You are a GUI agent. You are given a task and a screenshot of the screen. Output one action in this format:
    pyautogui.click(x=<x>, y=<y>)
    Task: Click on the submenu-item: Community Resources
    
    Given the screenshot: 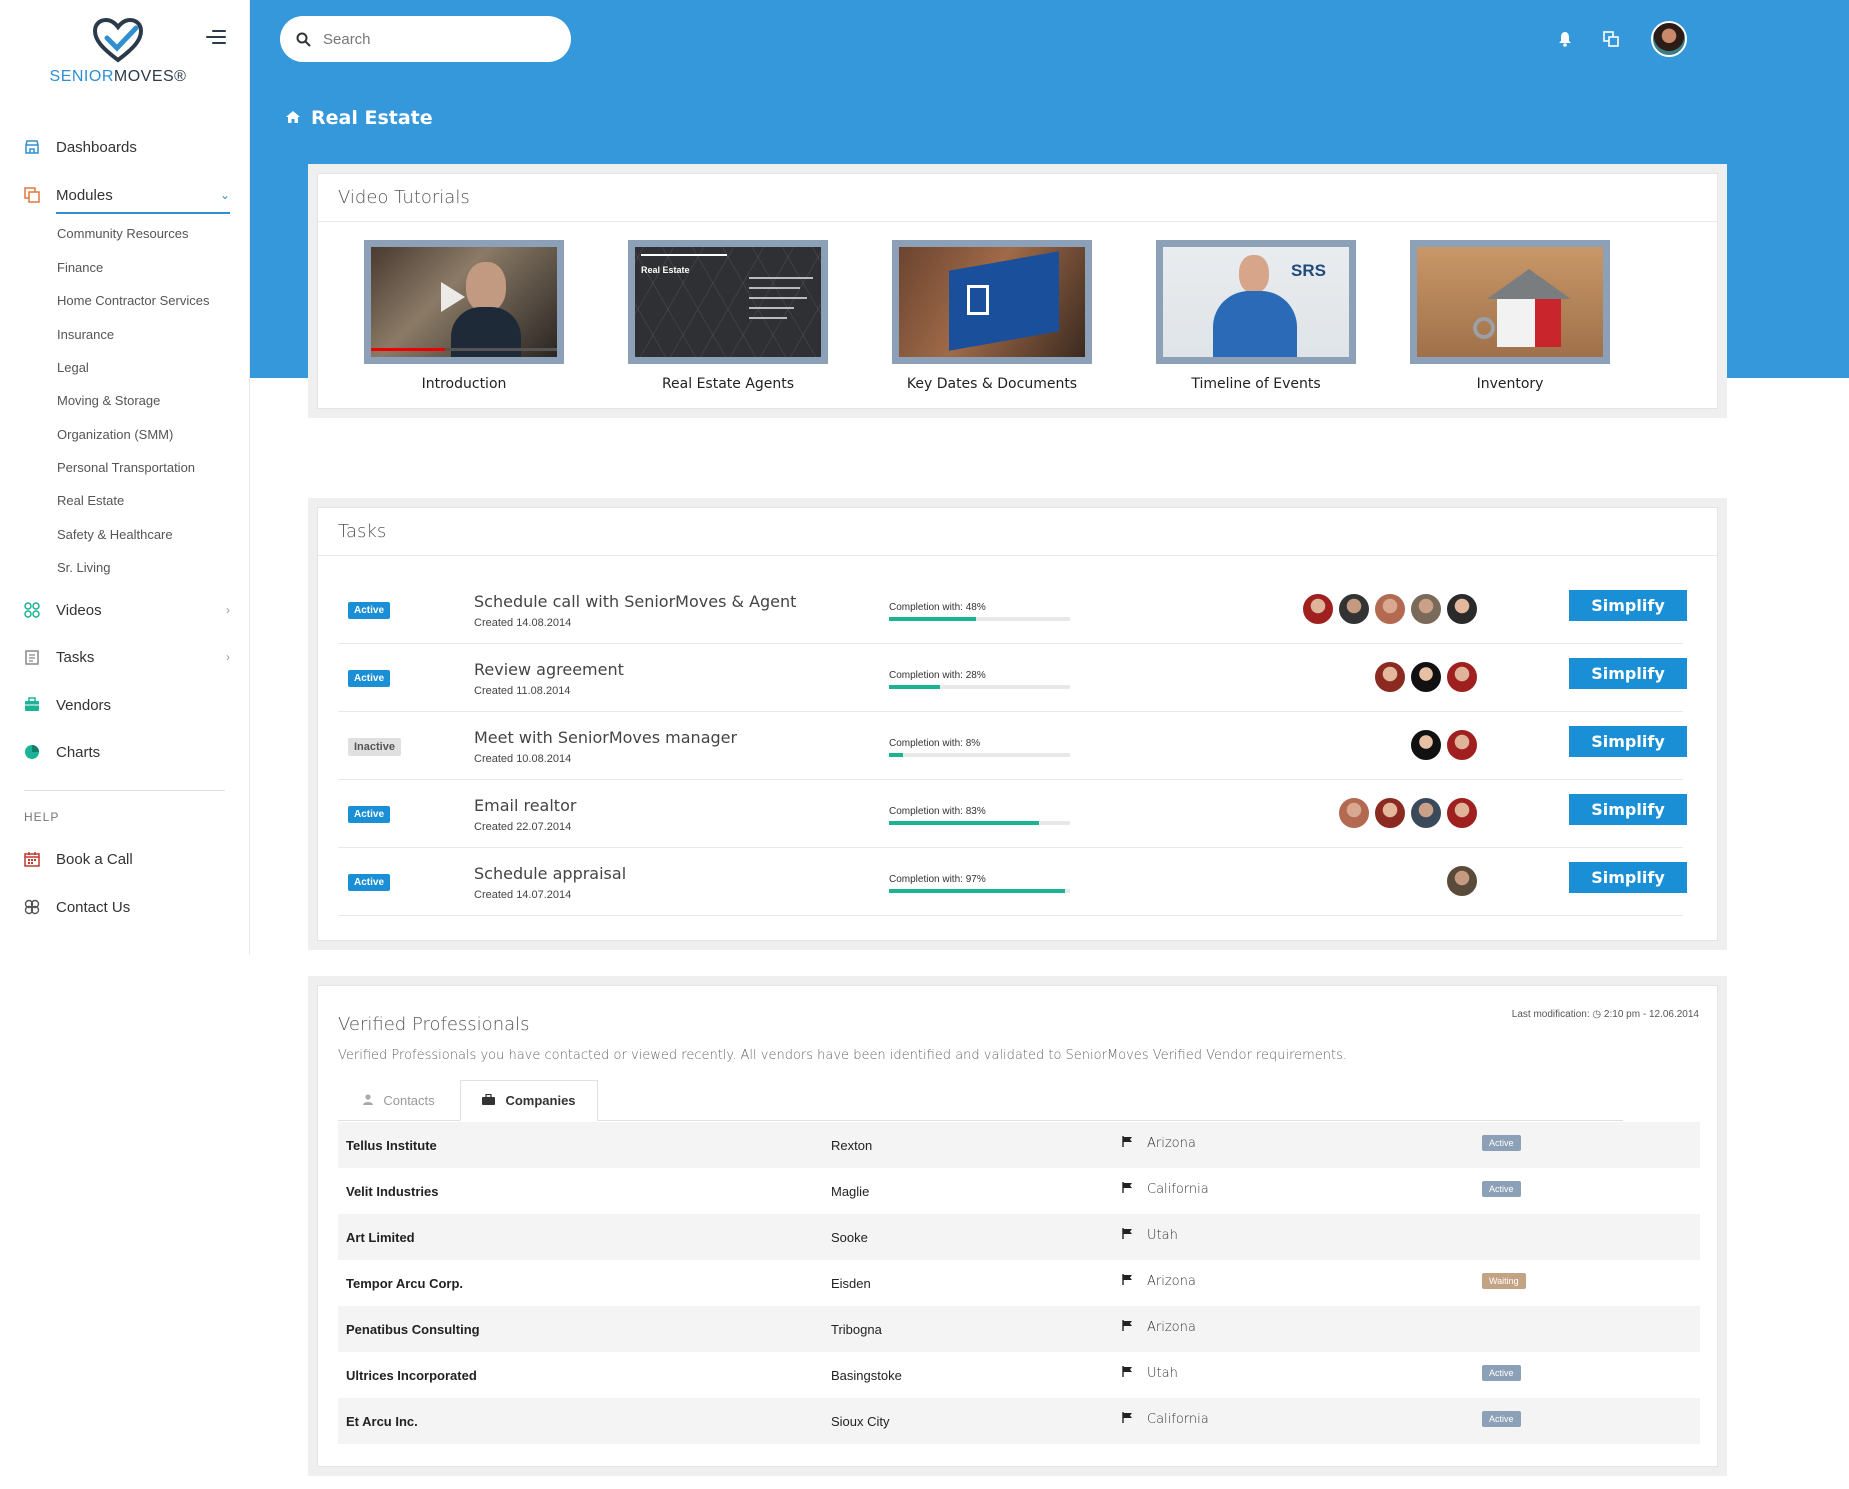 What is the action you would take?
    pyautogui.click(x=123, y=233)
    